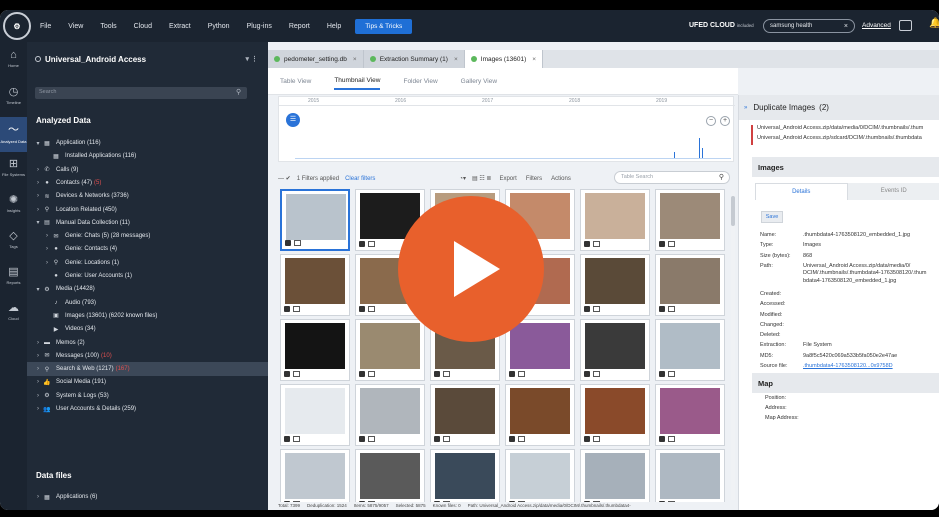  I want to click on tab-0: pedometer_setting.db ×, so click(316, 59).